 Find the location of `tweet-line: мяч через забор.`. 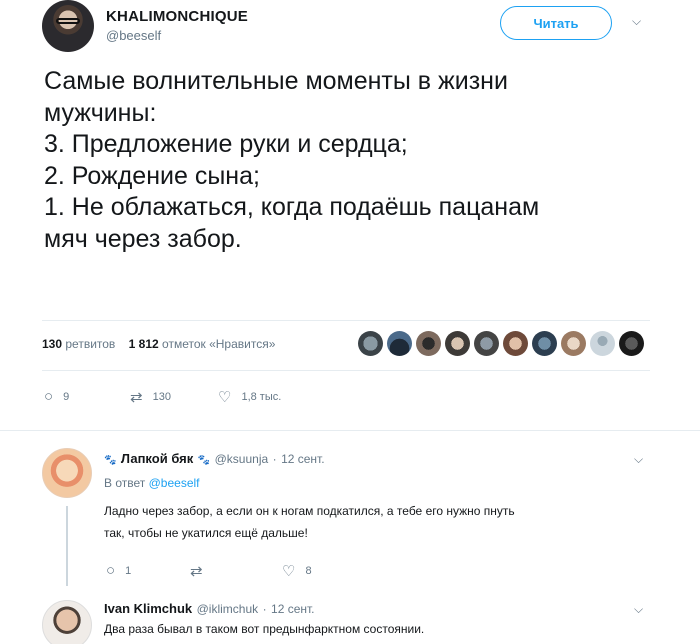

tweet-line: мяч через забор. is located at coordinates (143, 238).